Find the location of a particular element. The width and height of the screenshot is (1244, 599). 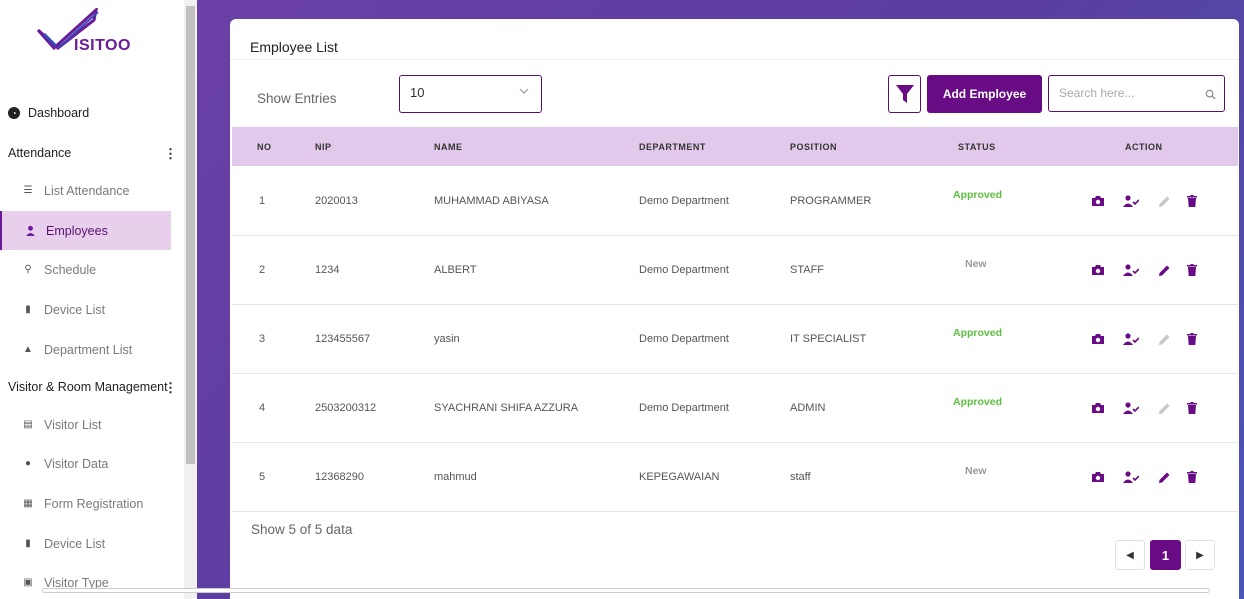

sidebar-item-label: Form Registration is located at coordinates (94, 503).